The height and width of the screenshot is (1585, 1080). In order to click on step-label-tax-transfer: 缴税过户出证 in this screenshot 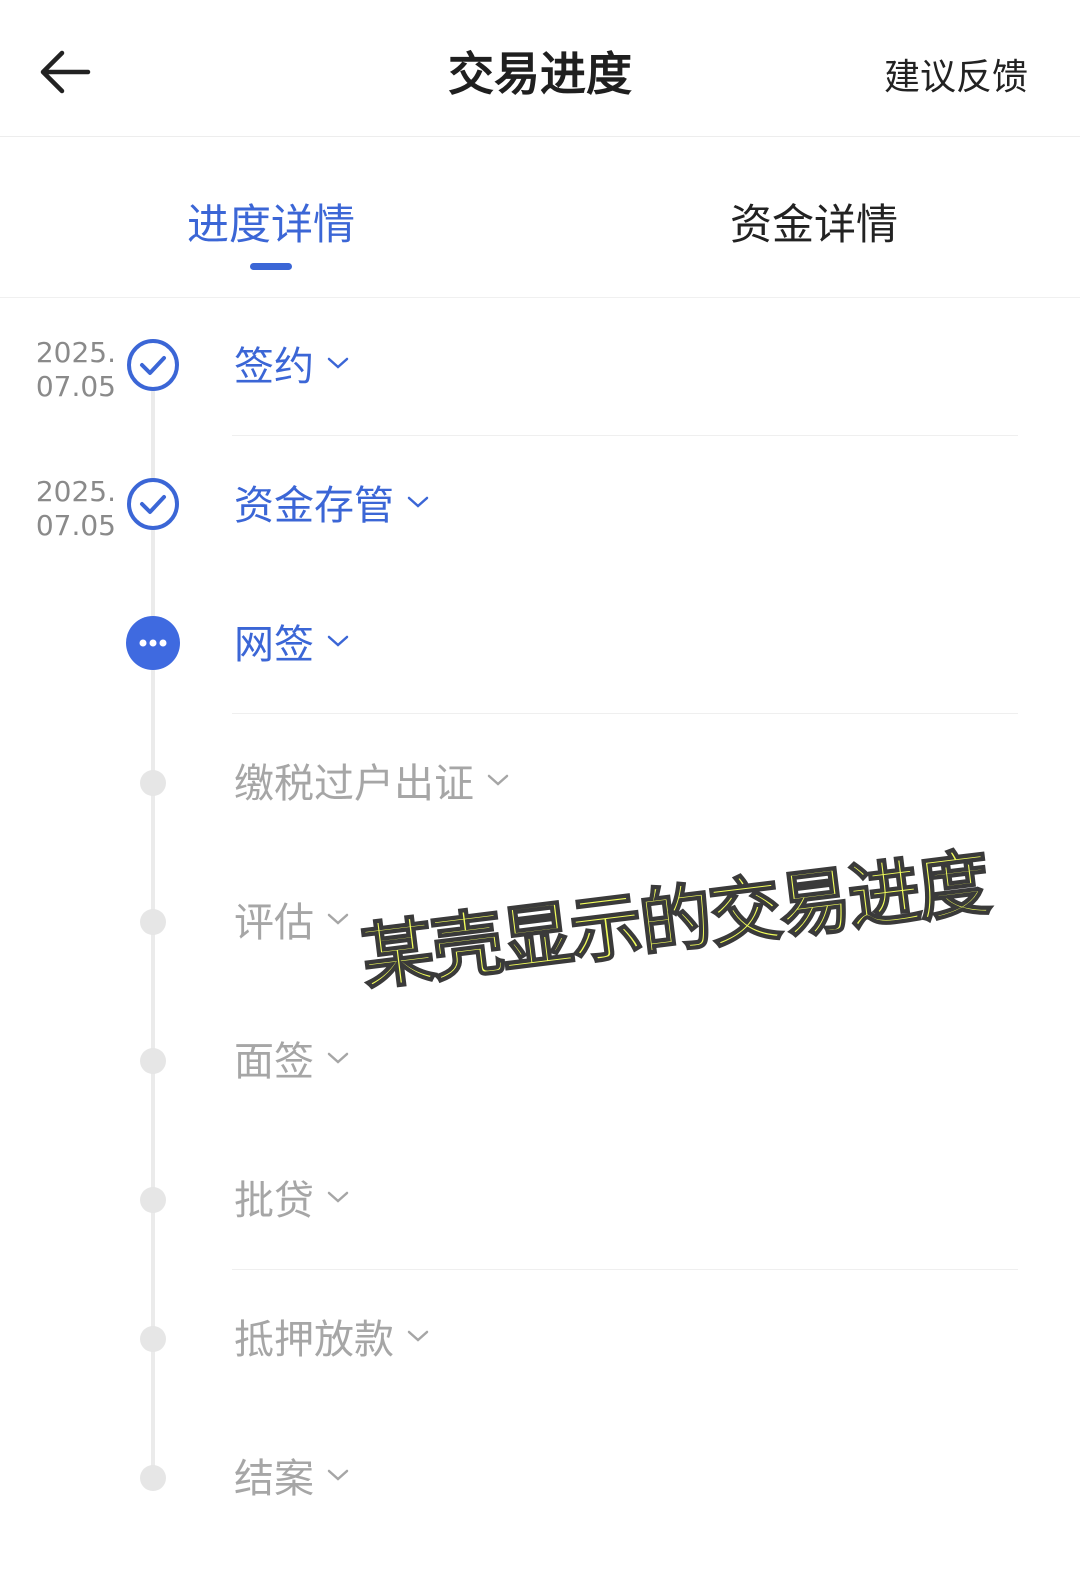, I will do `click(372, 780)`.